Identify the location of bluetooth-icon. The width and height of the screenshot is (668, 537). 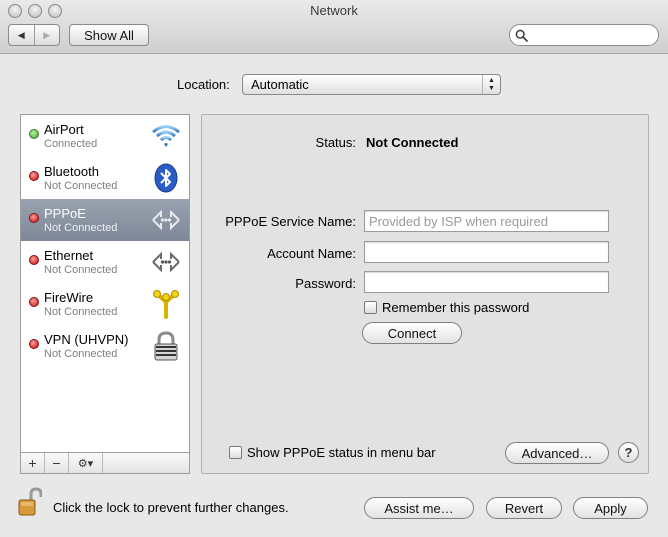
(166, 178).